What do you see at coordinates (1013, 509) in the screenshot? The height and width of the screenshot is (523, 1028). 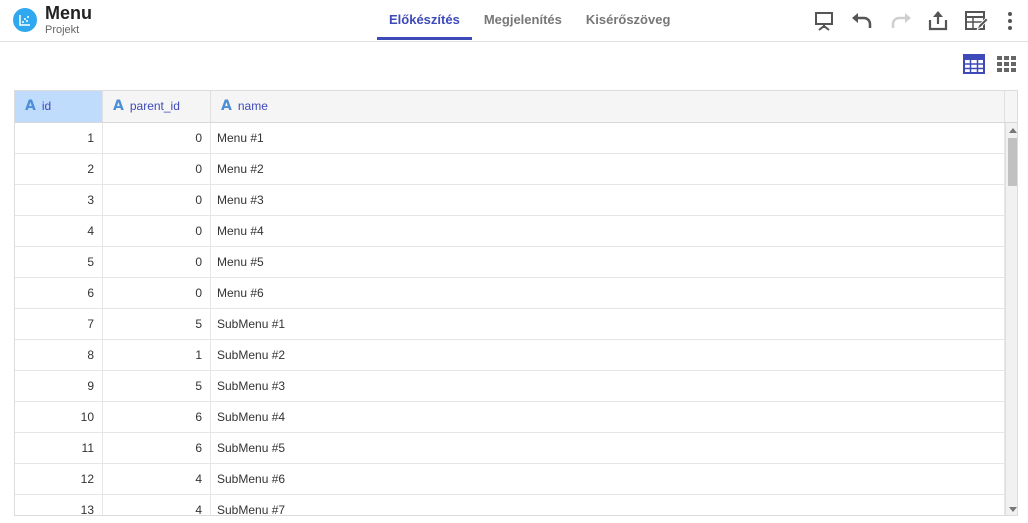 I see `scroll-down-icon` at bounding box center [1013, 509].